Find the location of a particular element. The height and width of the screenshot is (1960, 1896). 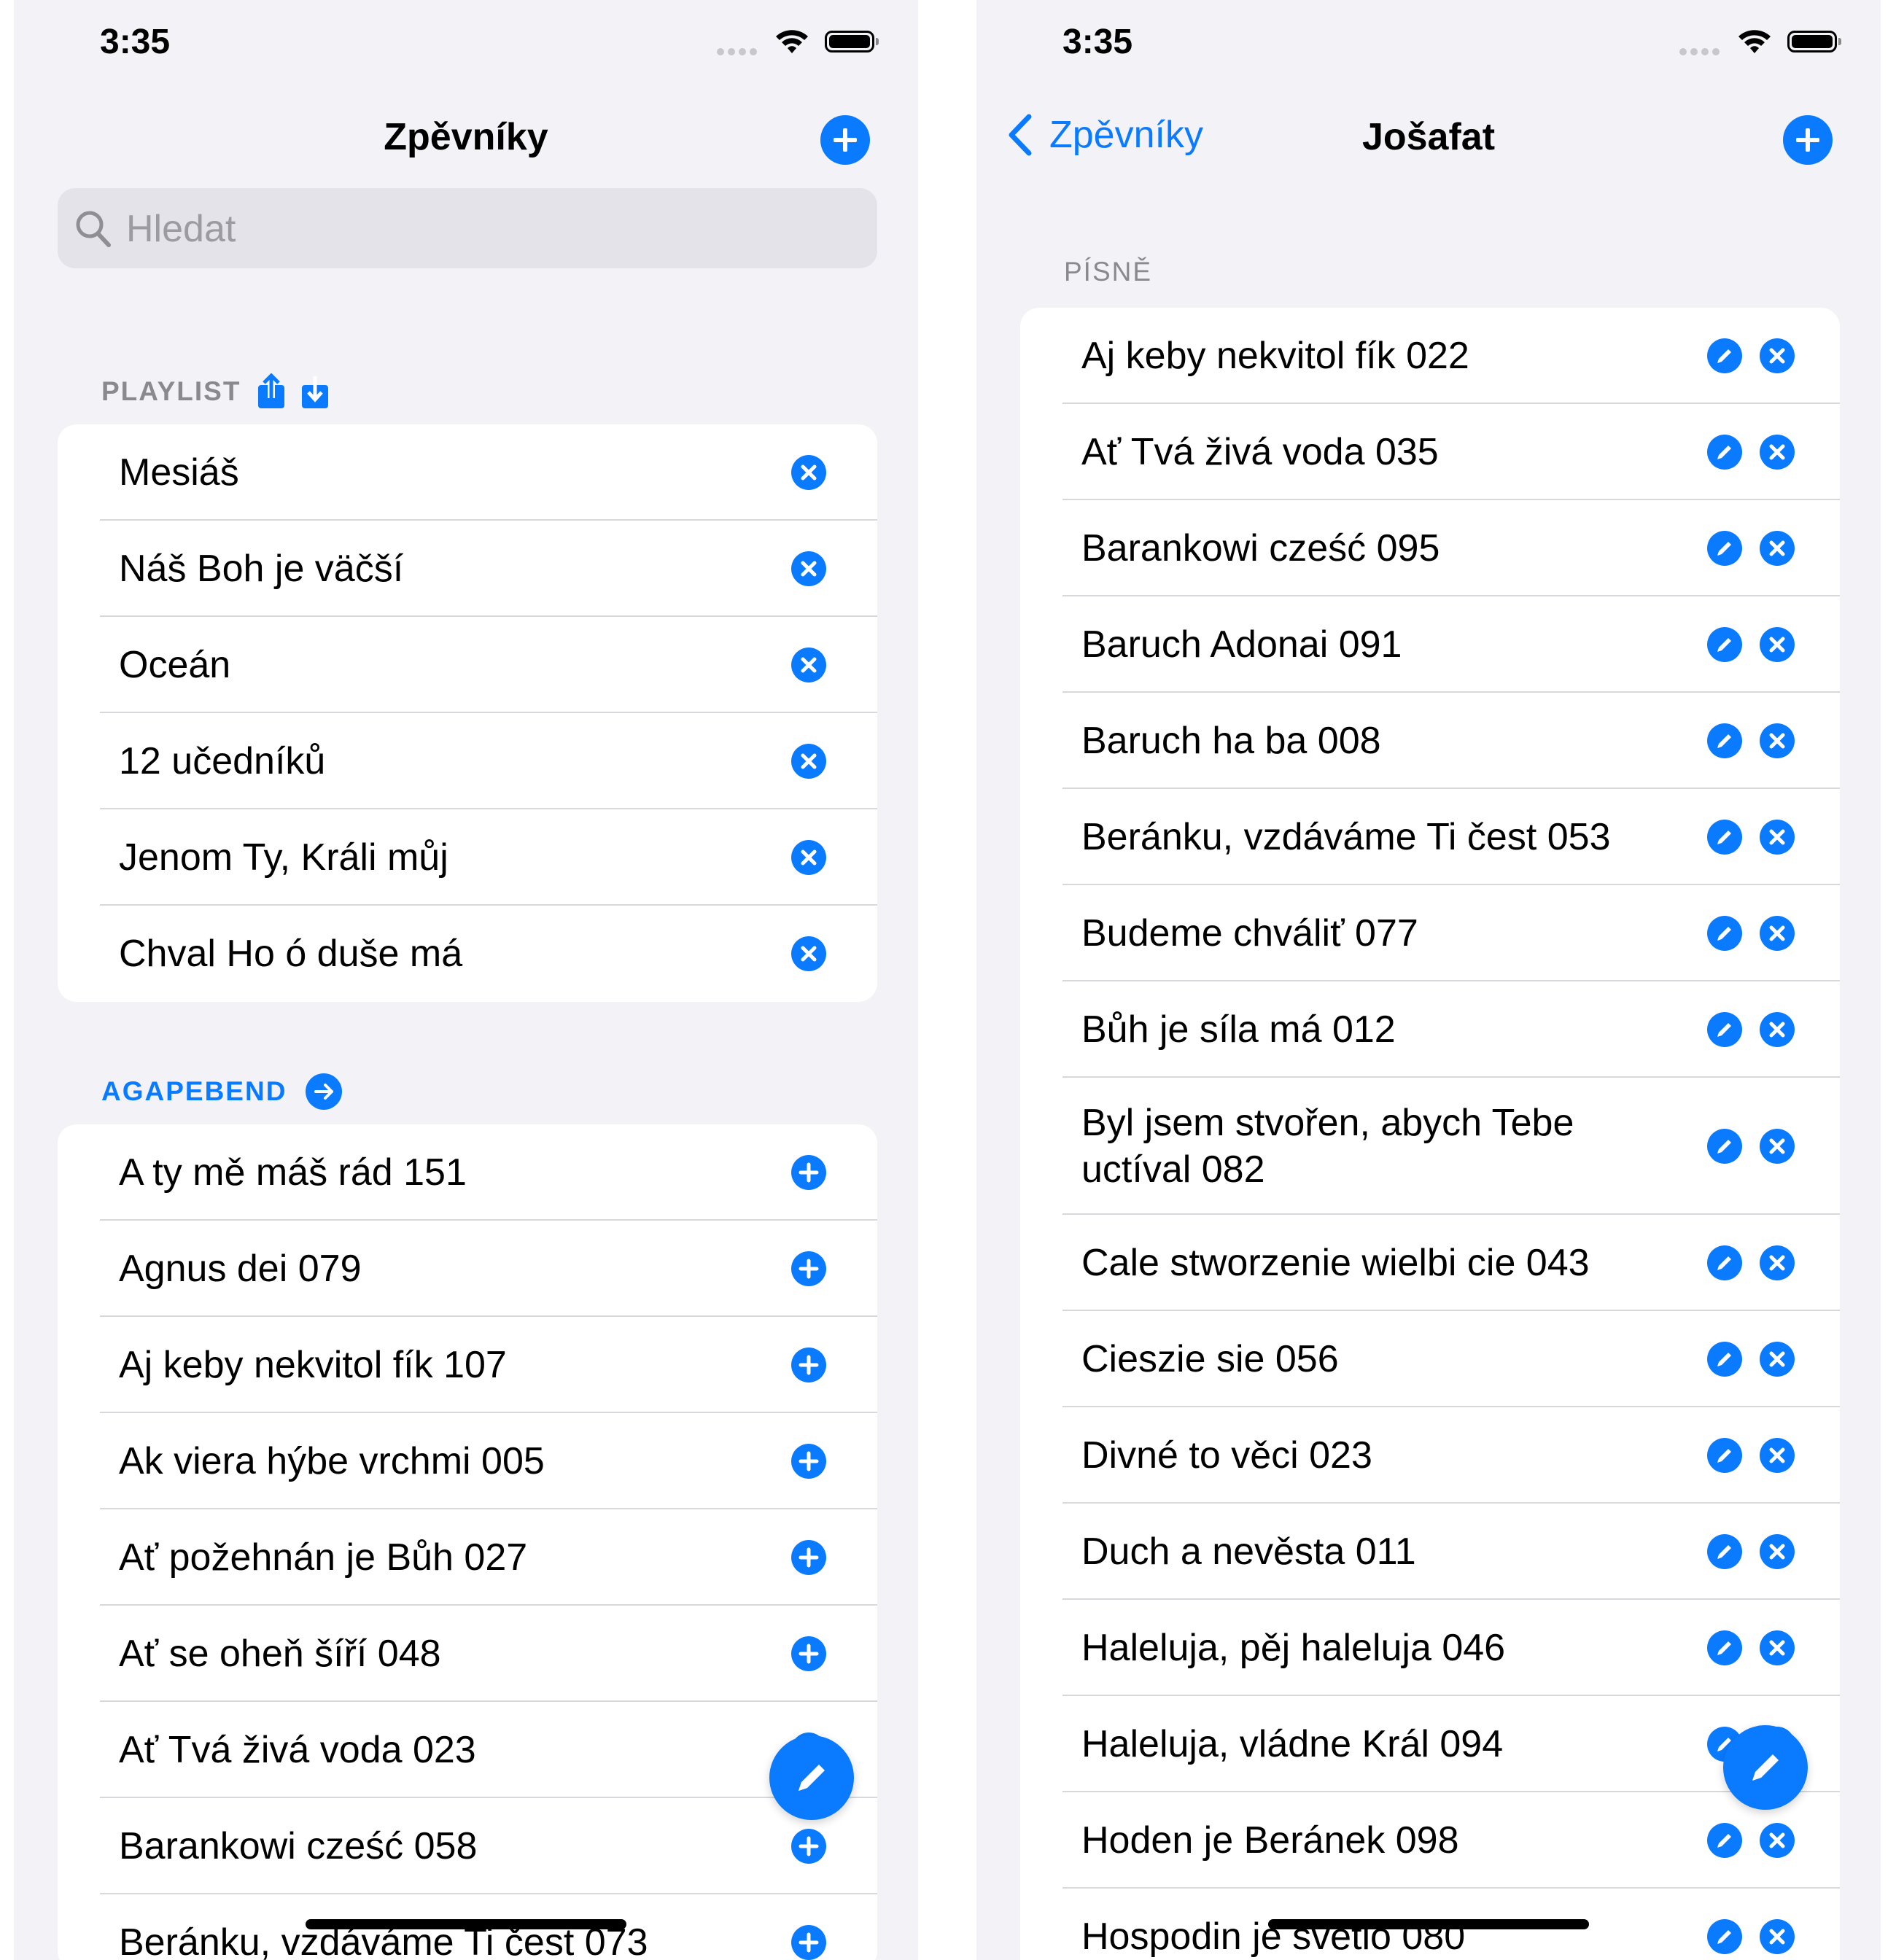

search-bar is located at coordinates (467, 228).